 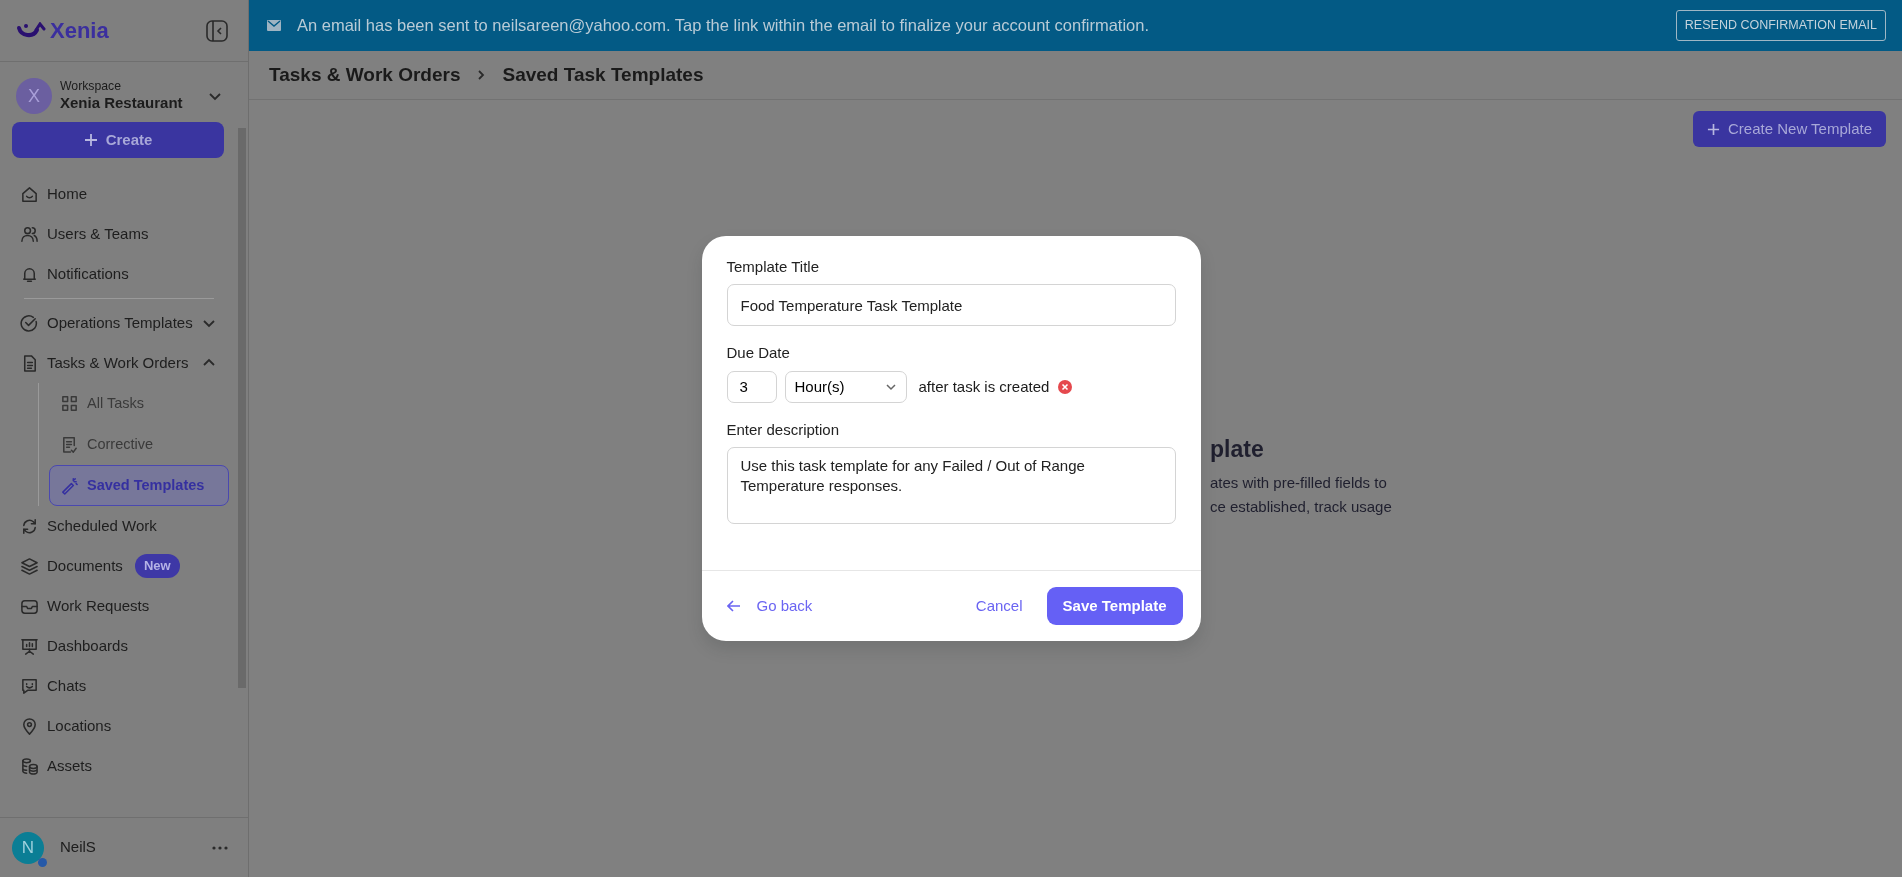 I want to click on chevron-right-icon, so click(x=481, y=75).